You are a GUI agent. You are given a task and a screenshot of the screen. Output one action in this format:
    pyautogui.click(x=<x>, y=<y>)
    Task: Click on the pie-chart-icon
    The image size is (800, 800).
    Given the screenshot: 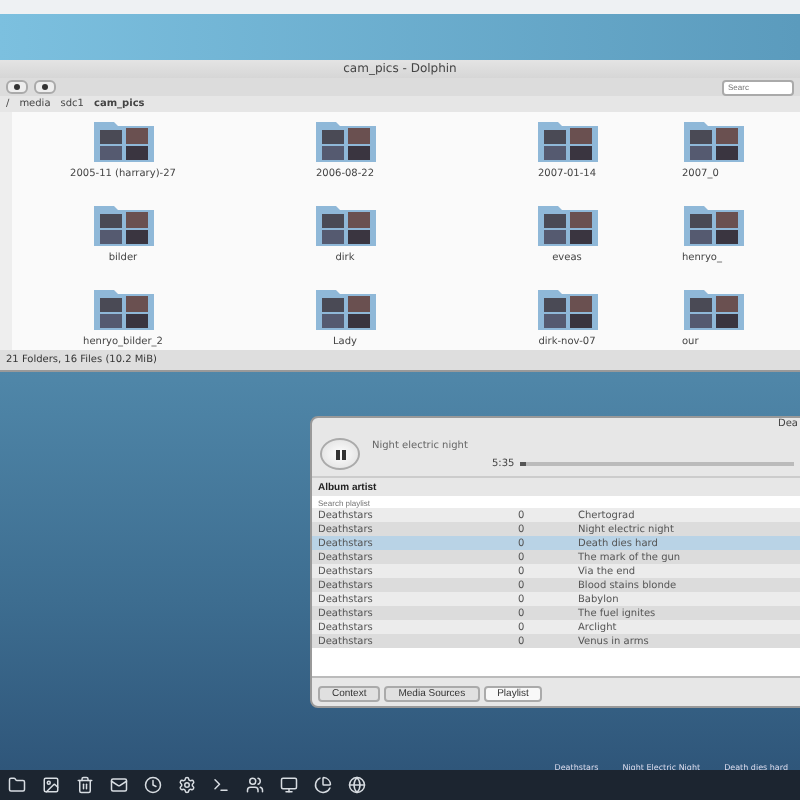 What is the action you would take?
    pyautogui.click(x=323, y=785)
    